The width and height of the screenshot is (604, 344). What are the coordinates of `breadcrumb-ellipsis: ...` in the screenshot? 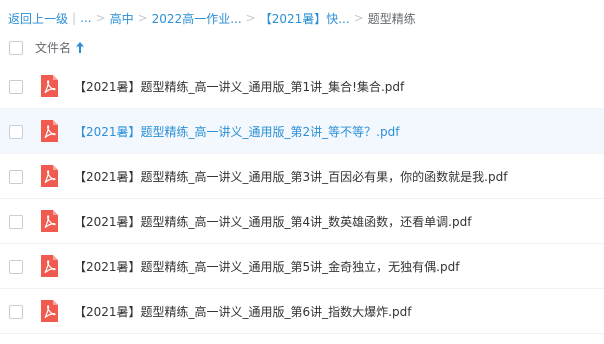 It's located at (85, 18).